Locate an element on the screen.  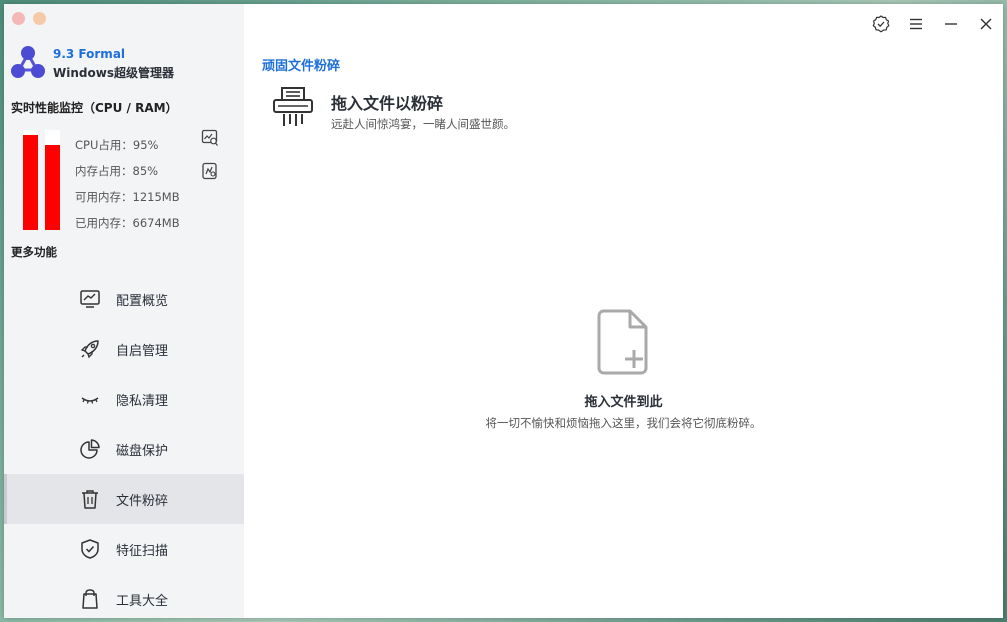
trash-icon is located at coordinates (90, 499).